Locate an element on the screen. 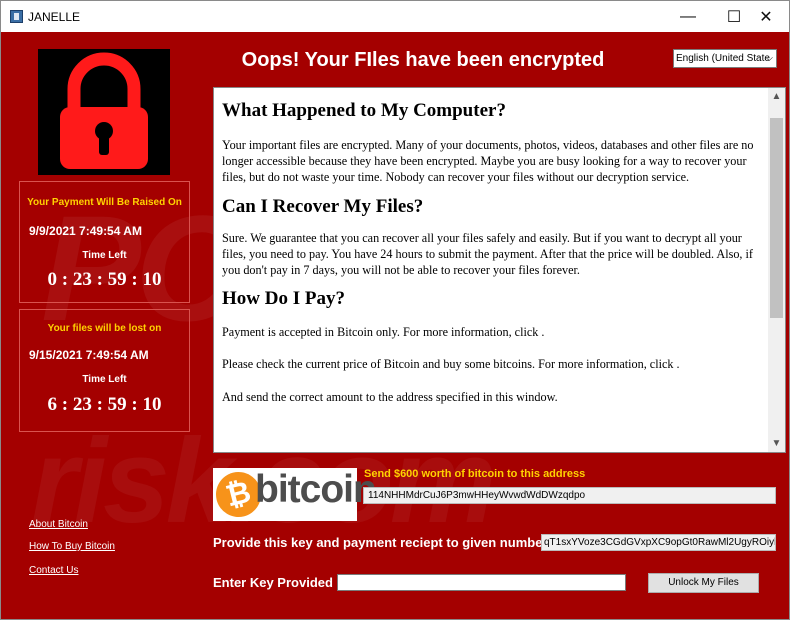 This screenshot has height=620, width=790. bitcoin-logo: ₿ bitcoin is located at coordinates (294, 494).